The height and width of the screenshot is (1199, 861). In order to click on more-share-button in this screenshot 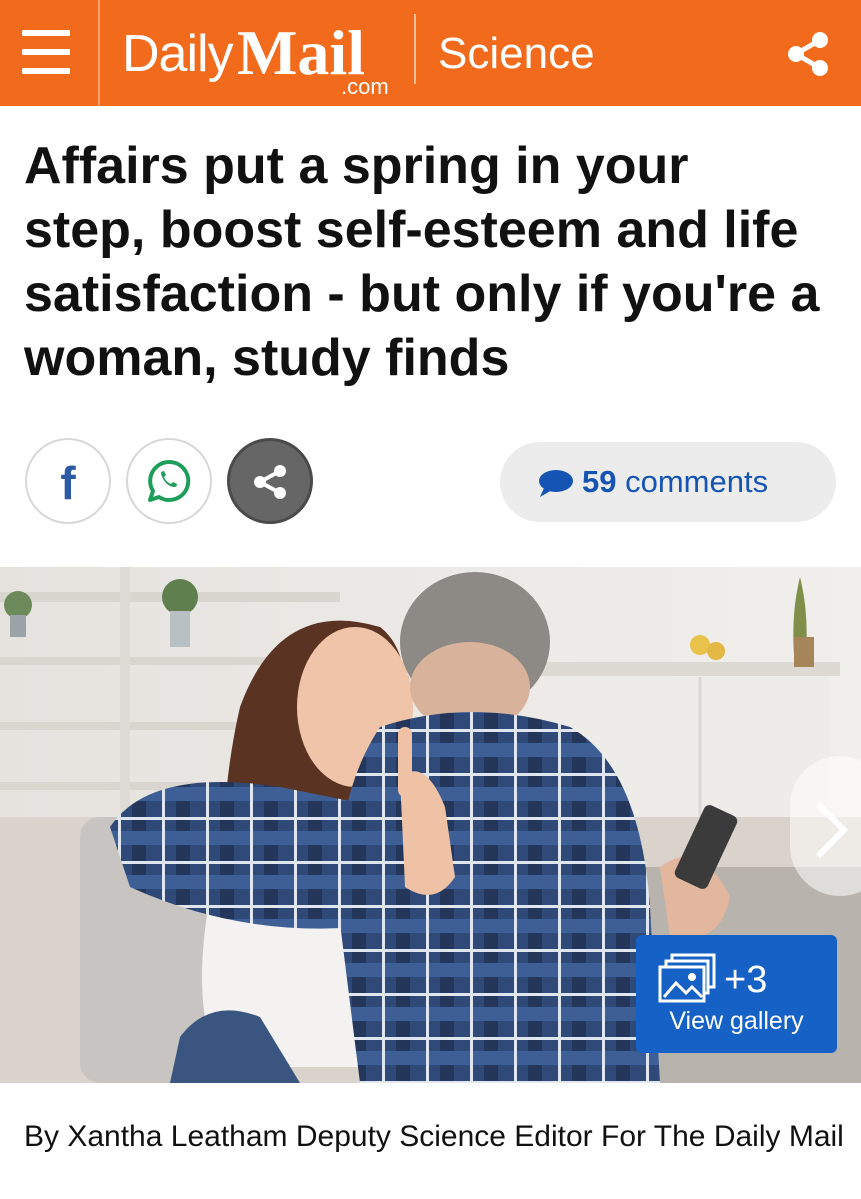, I will do `click(270, 481)`.